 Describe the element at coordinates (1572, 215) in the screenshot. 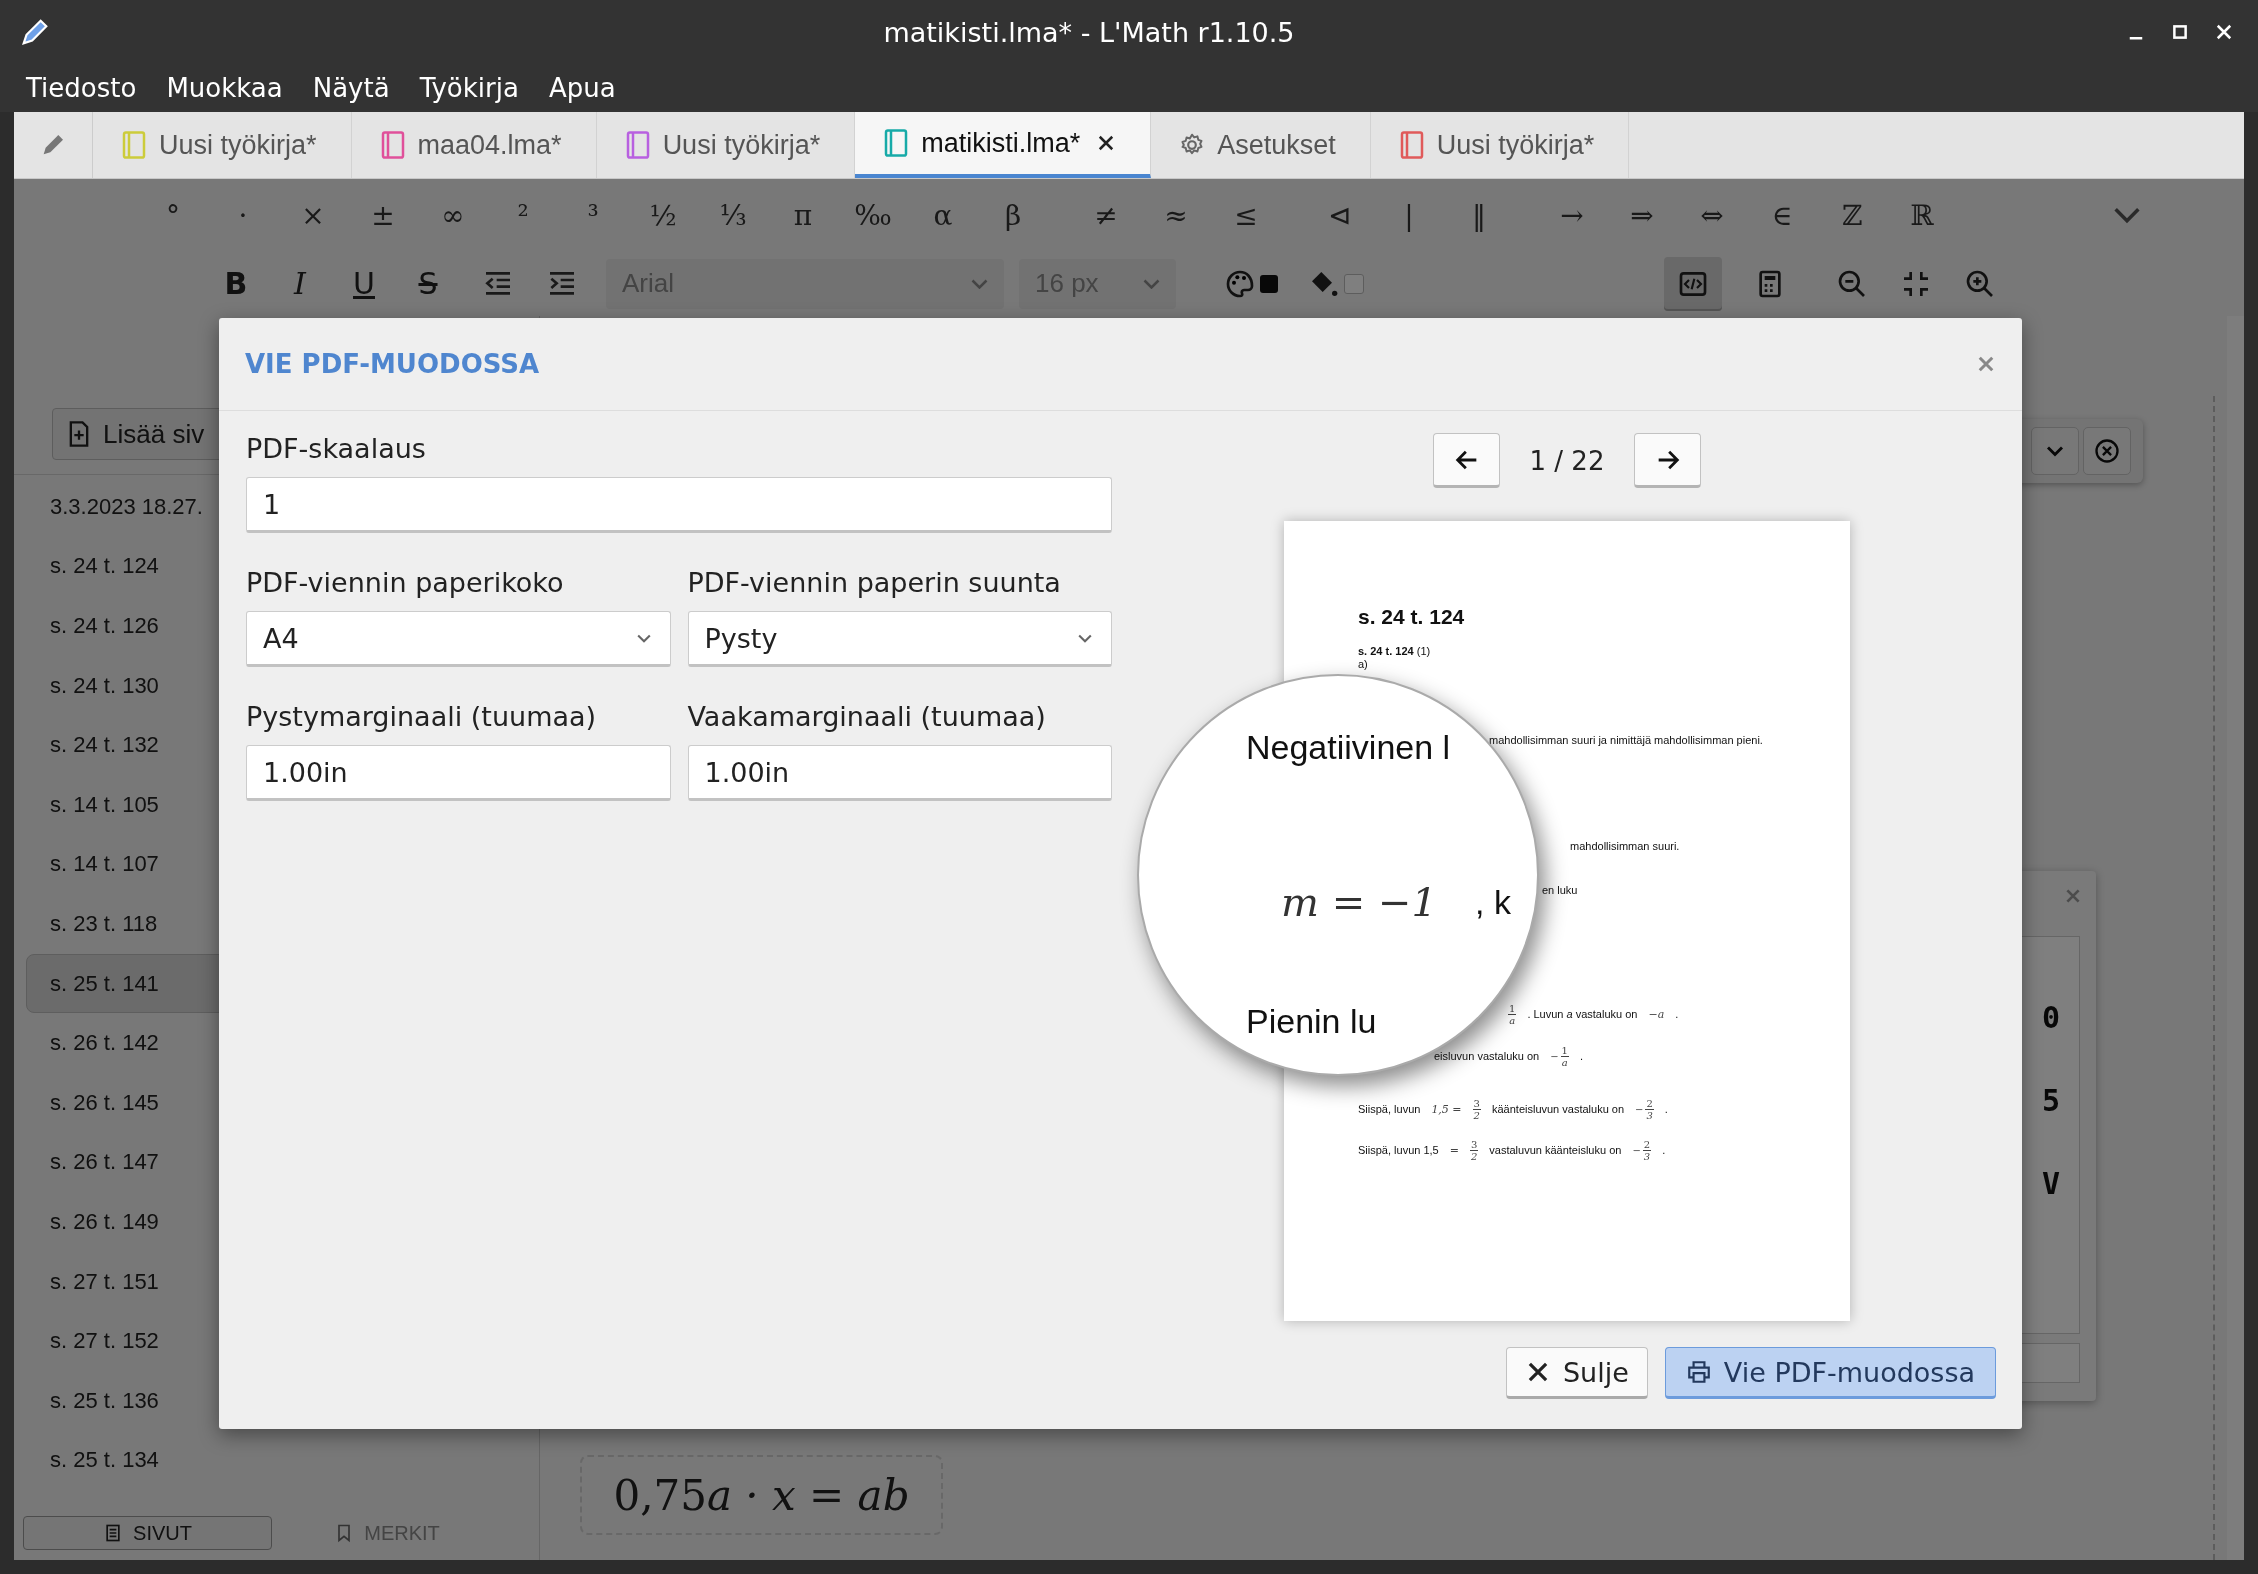

I see `symbol-button: →` at that location.